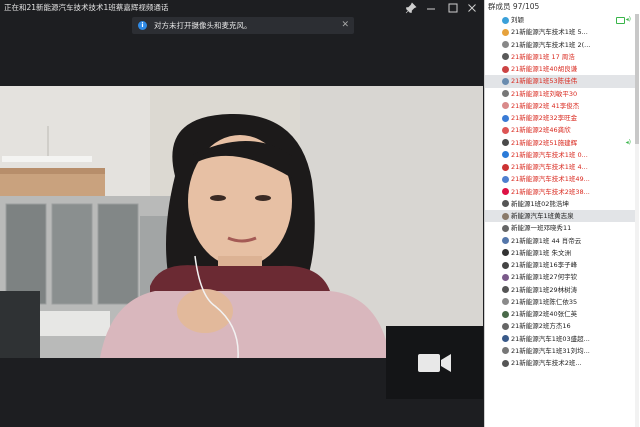 The width and height of the screenshot is (640, 427). What do you see at coordinates (142, 25) in the screenshot?
I see `info-icon: i` at bounding box center [142, 25].